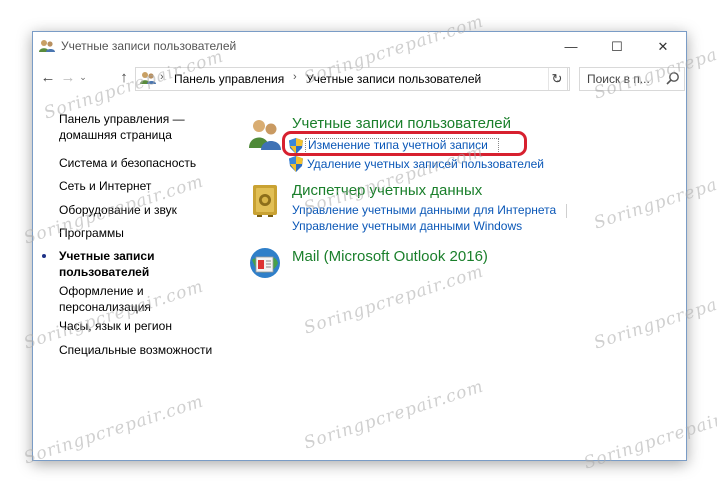 Image resolution: width=717 pixels, height=492 pixels. Describe the element at coordinates (149, 46) in the screenshot. I see `window-title: Учетные записи пользователей` at that location.